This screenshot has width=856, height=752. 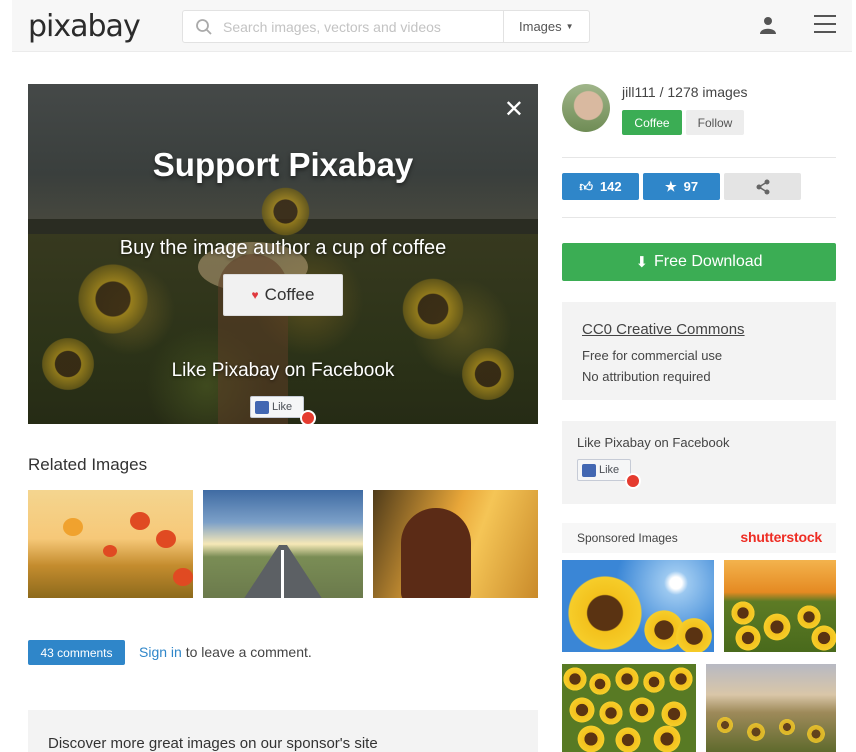 I want to click on search-type-label: Images, so click(x=540, y=26).